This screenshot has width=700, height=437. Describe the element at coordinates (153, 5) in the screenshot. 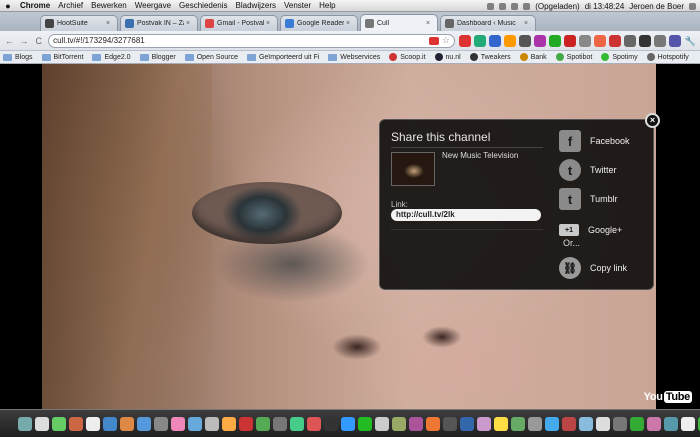

I see `menu-weergave: Weergave` at that location.